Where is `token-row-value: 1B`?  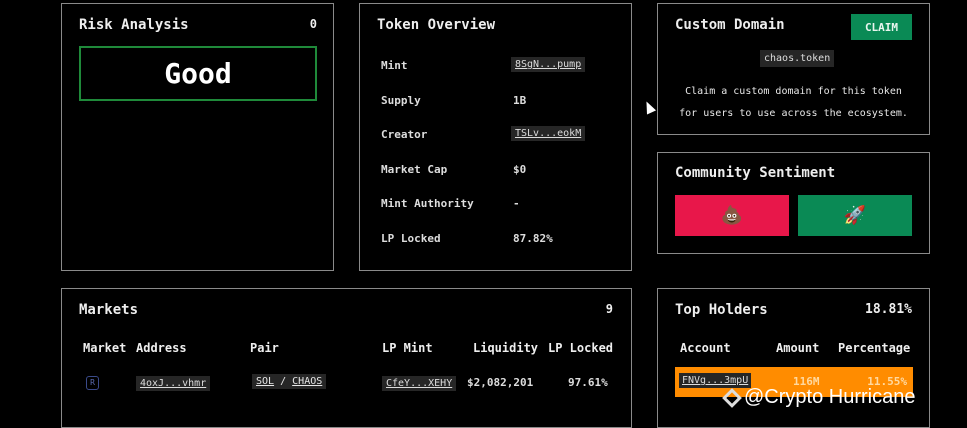 token-row-value: 1B is located at coordinates (520, 100).